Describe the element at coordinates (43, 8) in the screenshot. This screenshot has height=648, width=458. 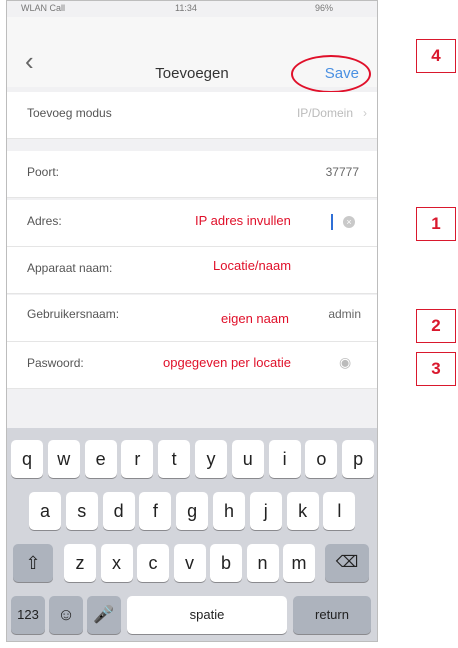
I see `carrier-text: WLAN Call` at that location.